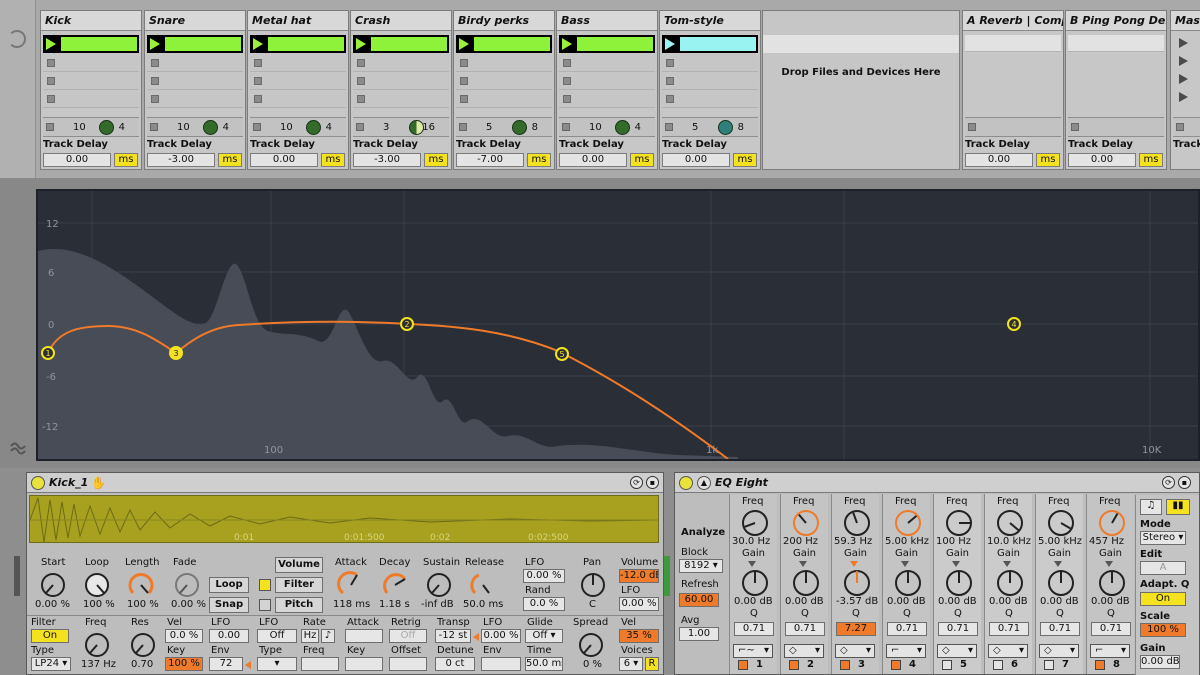 The image size is (1200, 675). What do you see at coordinates (1184, 482) in the screenshot?
I see `eq-save-preset-icon: ▪` at bounding box center [1184, 482].